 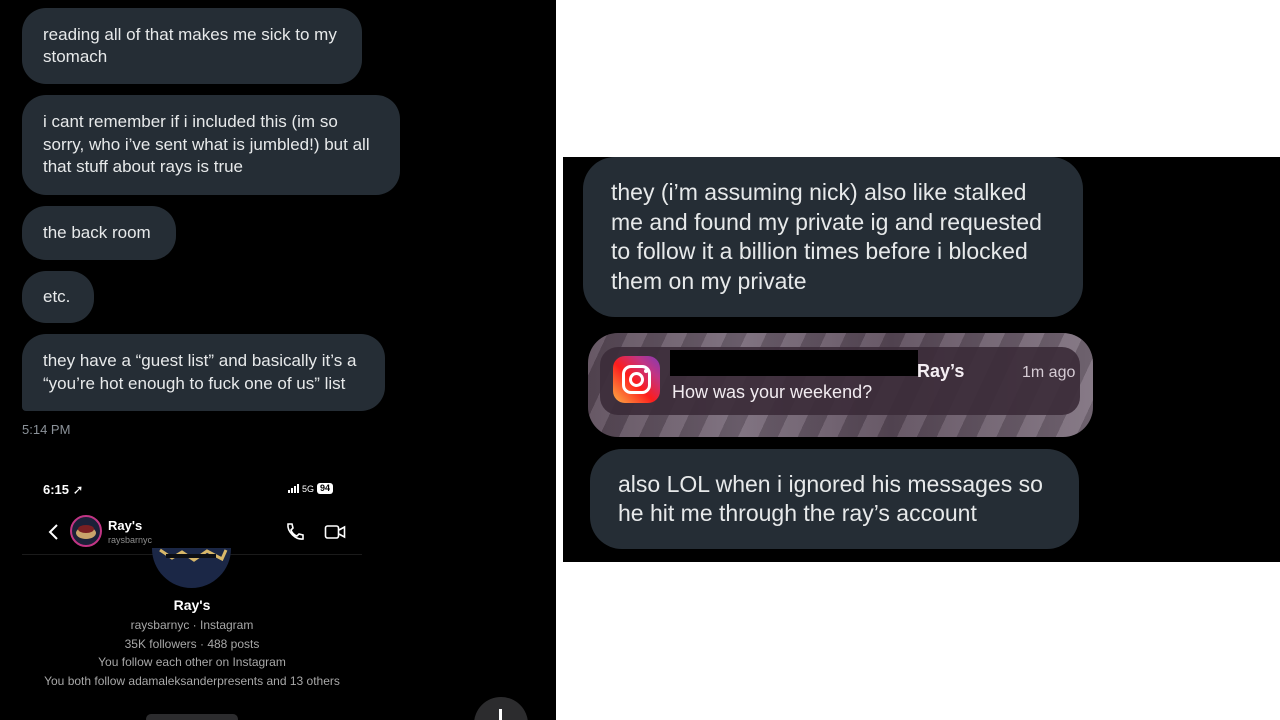 I want to click on profile-stats: 35K followers · 488 posts, so click(x=192, y=644).